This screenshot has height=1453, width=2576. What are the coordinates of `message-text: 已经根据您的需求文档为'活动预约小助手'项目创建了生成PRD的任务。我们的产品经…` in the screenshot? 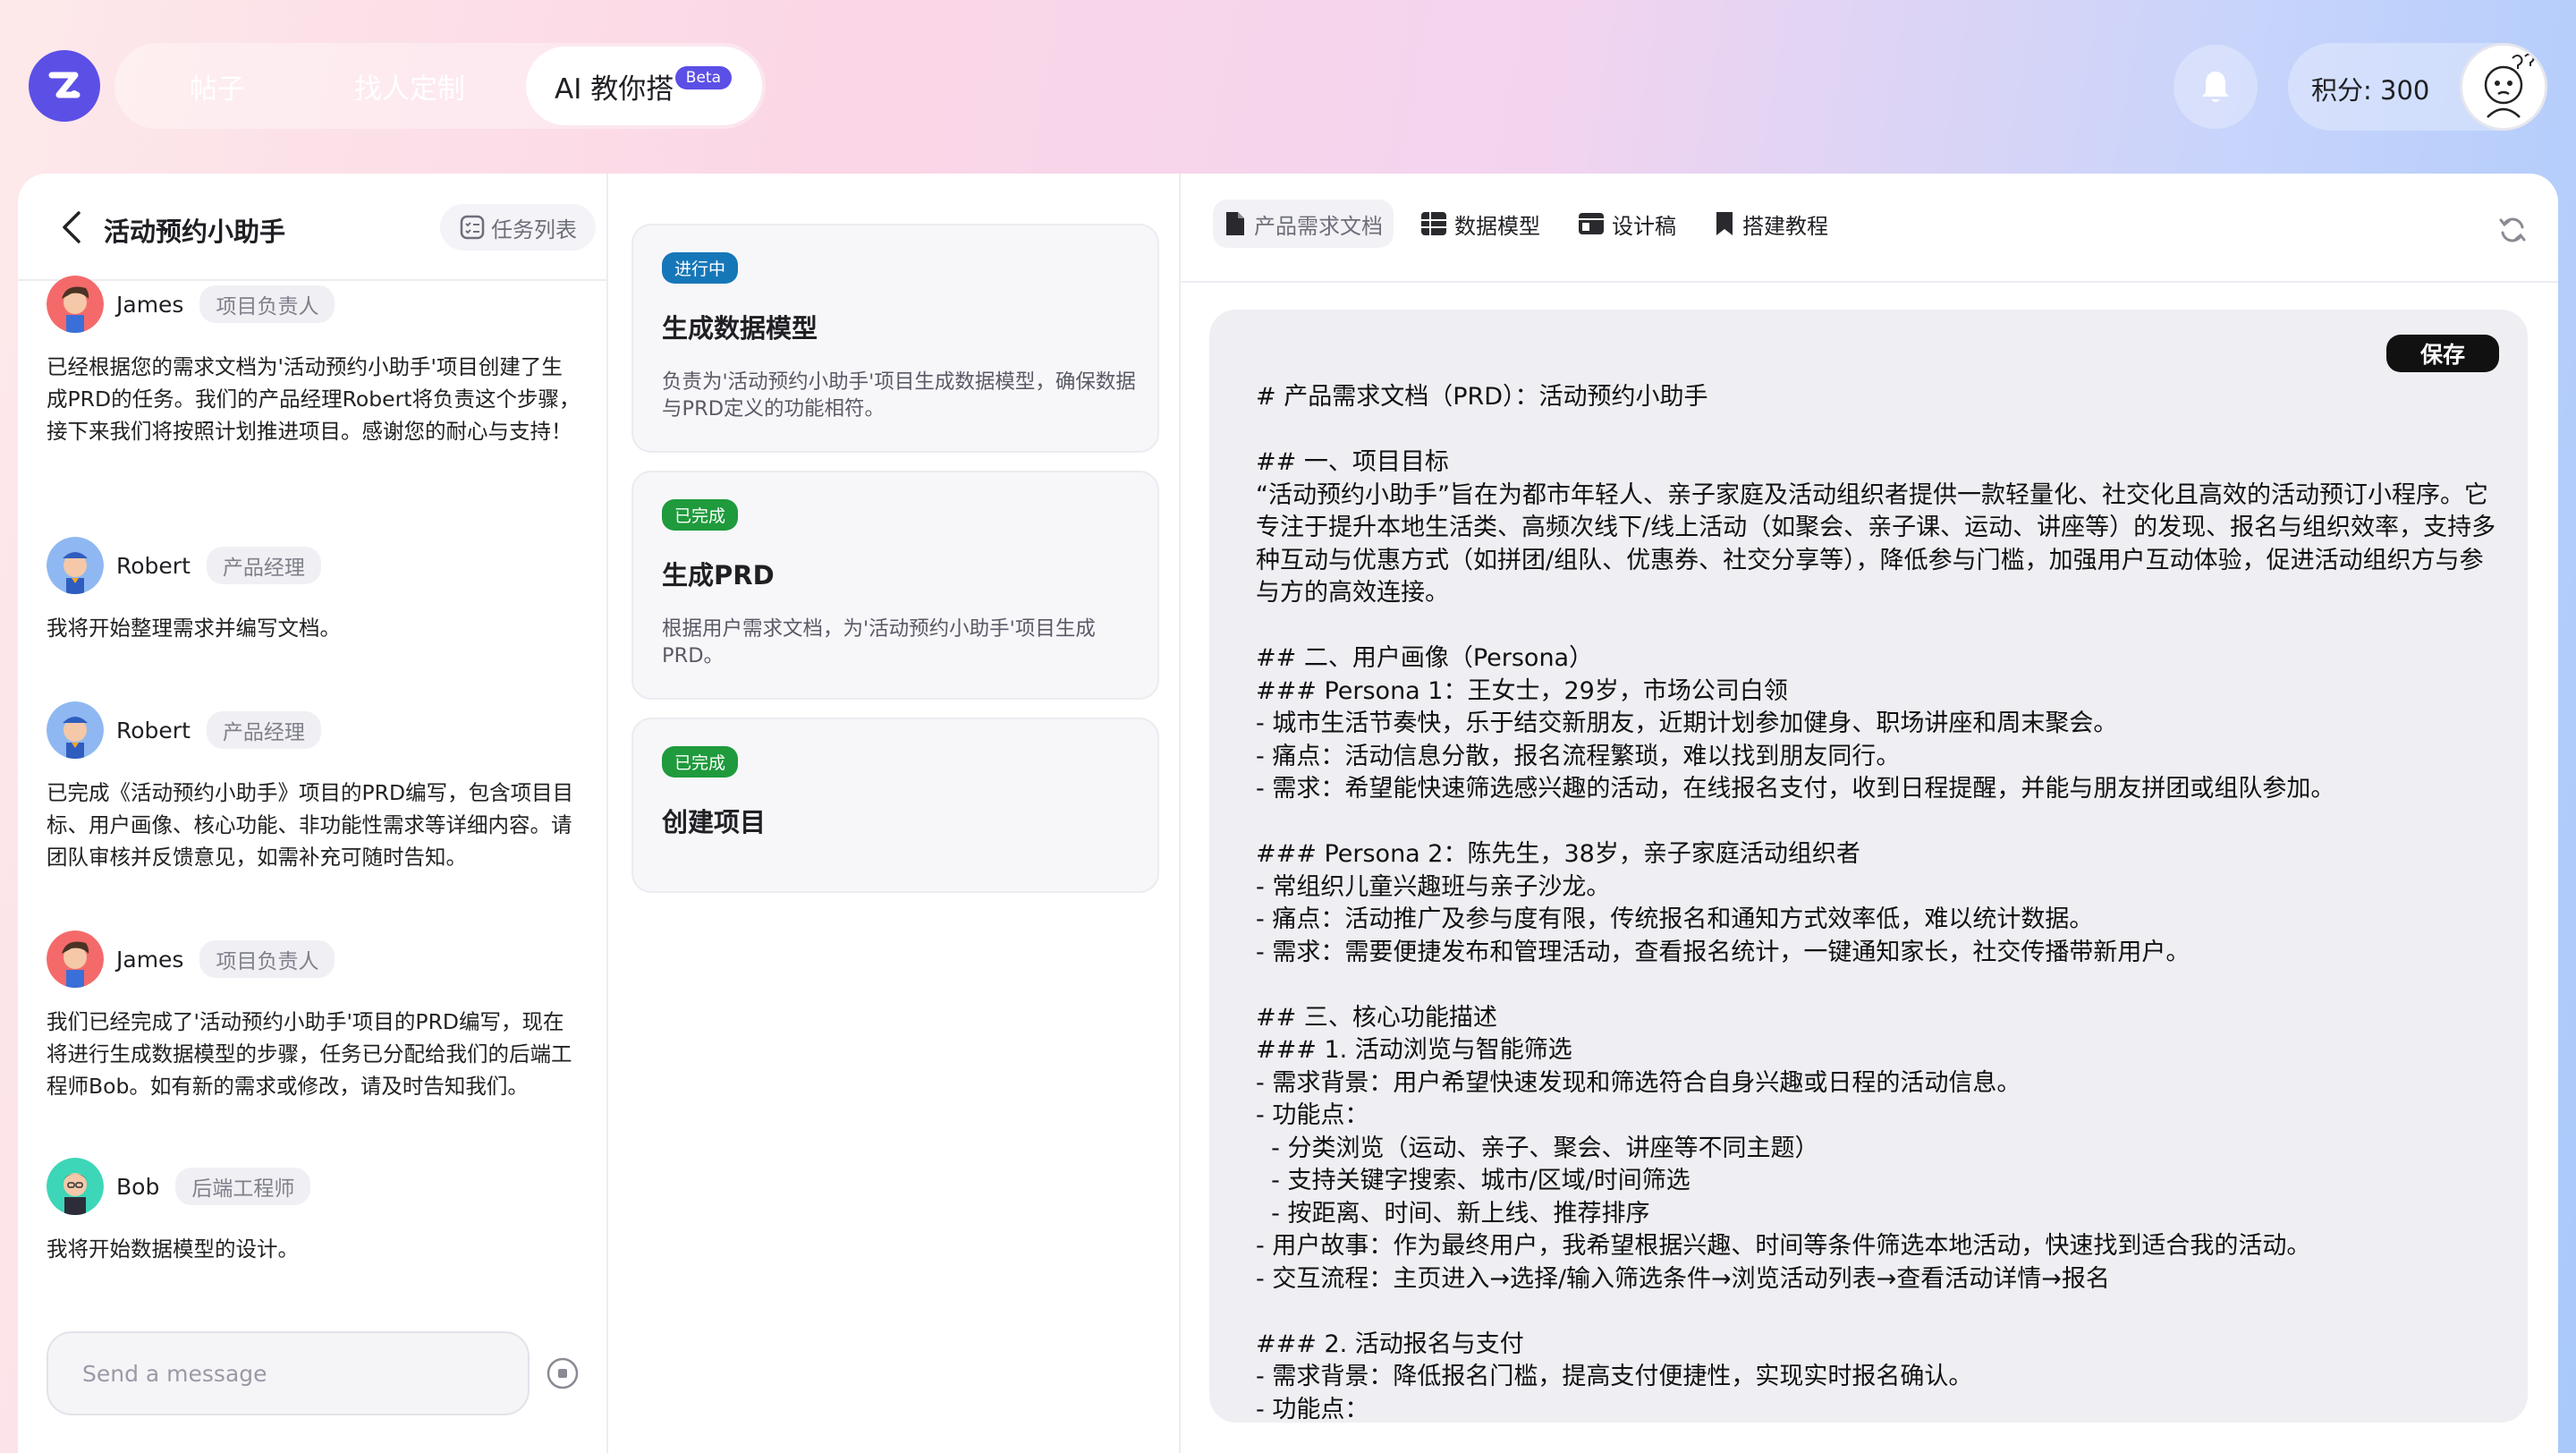 It's located at (313, 399).